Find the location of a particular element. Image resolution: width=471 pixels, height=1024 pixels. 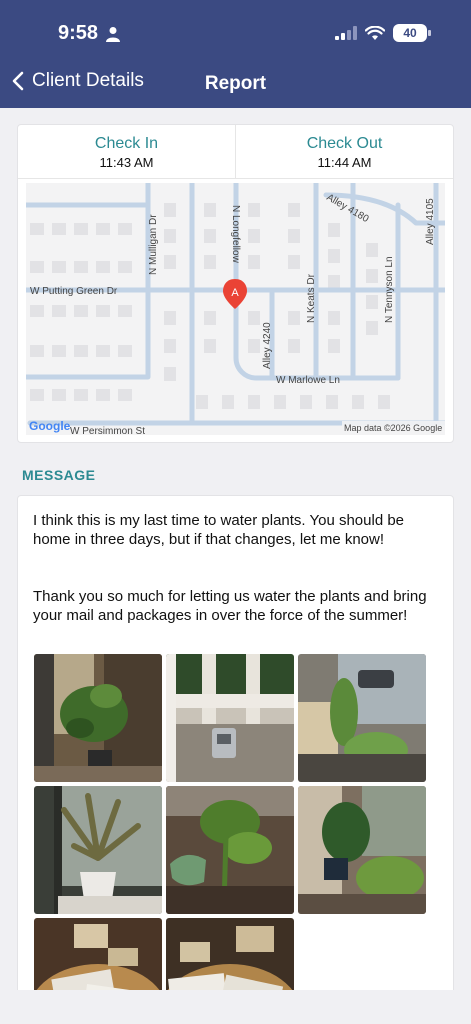

check-times-row: Check In 11:43 AM Check Out 11:44 AM is located at coordinates (235, 152).